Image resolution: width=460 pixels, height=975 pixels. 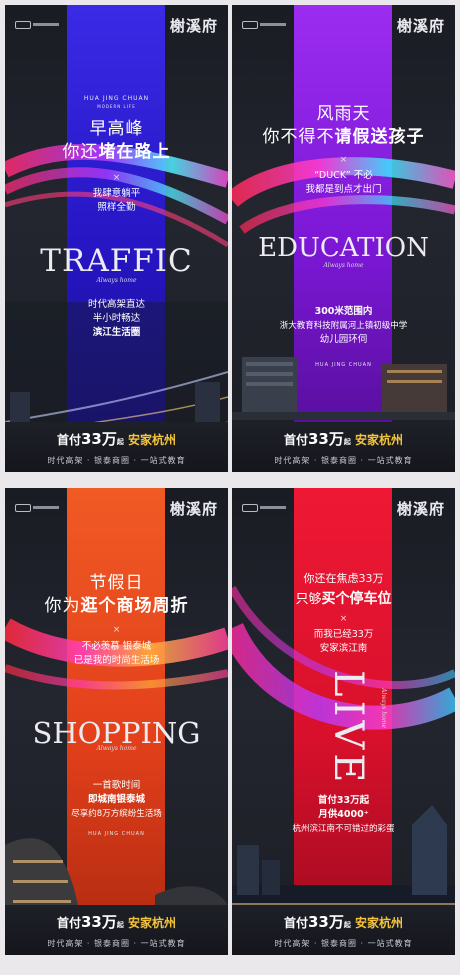 What do you see at coordinates (116, 261) in the screenshot?
I see `big-word: TRAFFIC` at bounding box center [116, 261].